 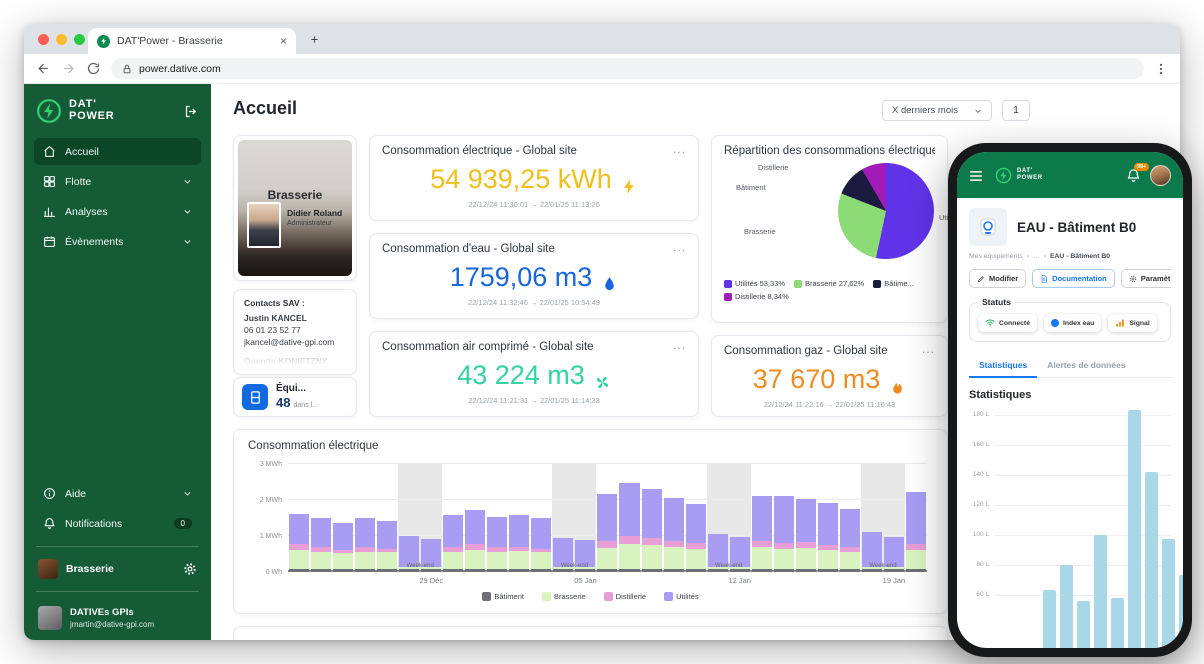 I want to click on account-row: Brasserie, so click(x=117, y=569).